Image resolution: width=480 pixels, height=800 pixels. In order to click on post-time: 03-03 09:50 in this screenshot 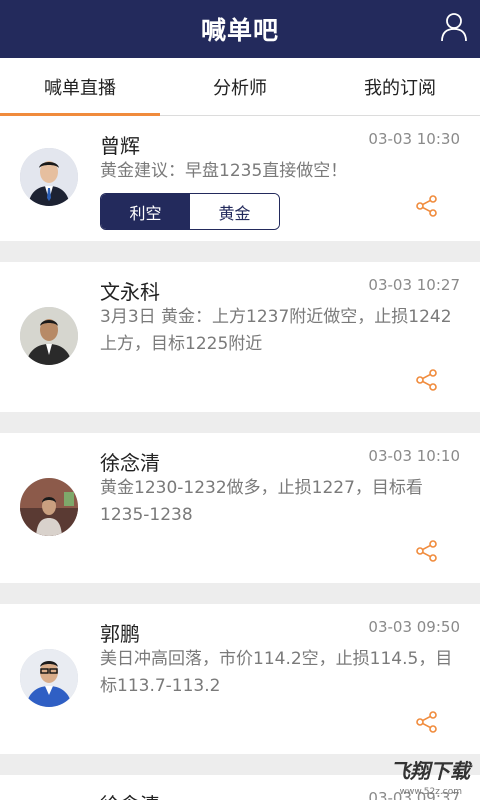, I will do `click(414, 627)`.